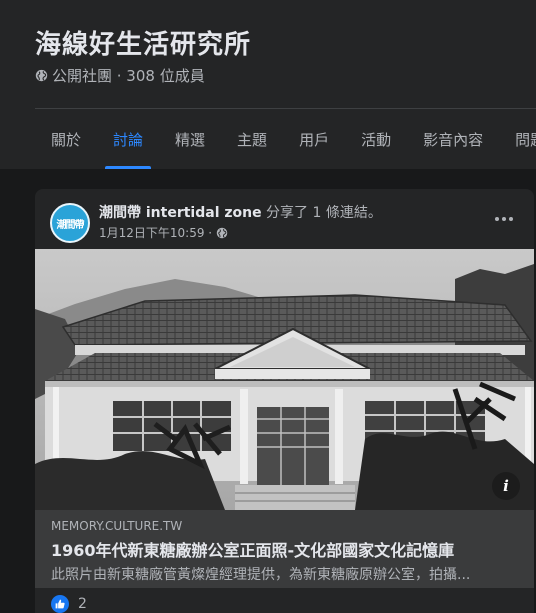 Image resolution: width=536 pixels, height=613 pixels. I want to click on group-meta: 公開社團 · 308 位成員, so click(120, 75).